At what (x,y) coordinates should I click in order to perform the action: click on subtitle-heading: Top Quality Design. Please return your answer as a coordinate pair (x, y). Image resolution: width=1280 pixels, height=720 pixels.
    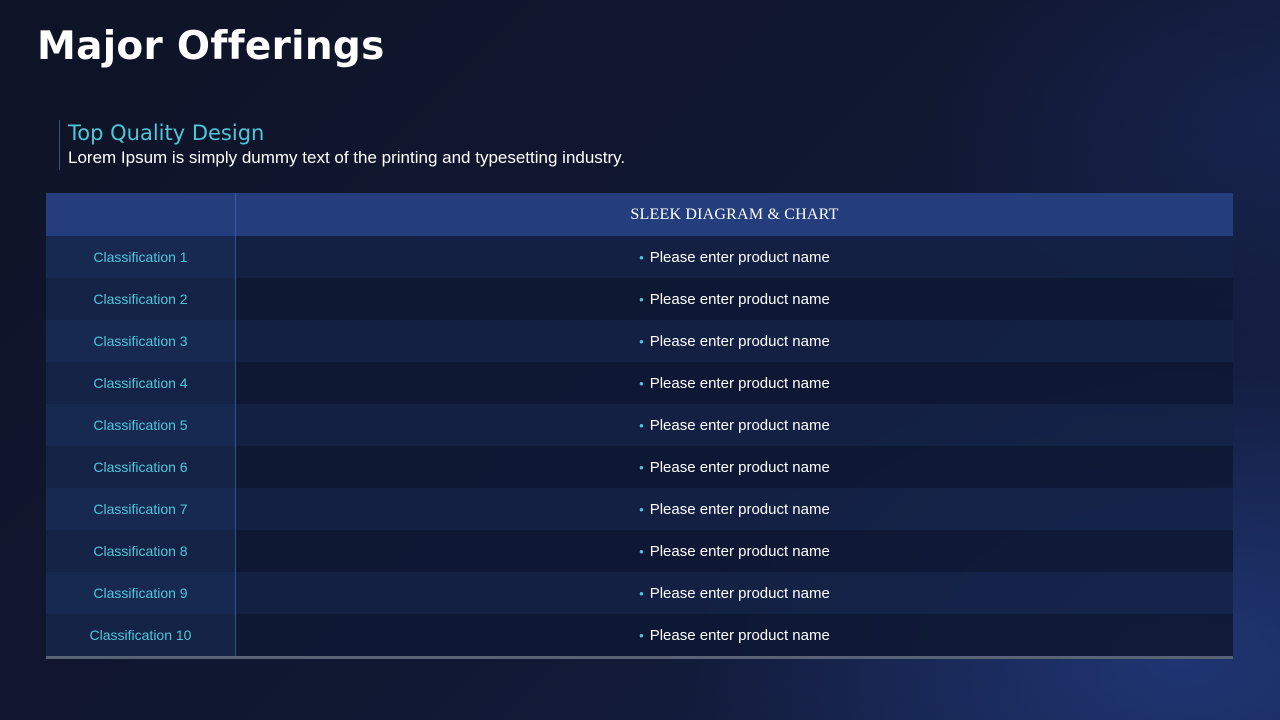
    Looking at the image, I should click on (166, 133).